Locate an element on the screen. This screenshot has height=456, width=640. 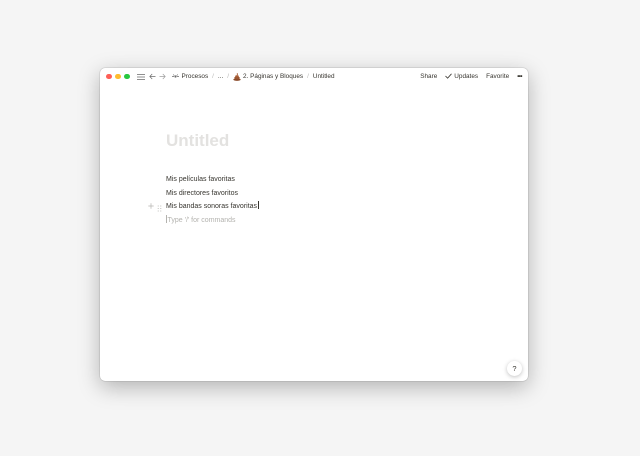
breadcrumb-label: Untitled is located at coordinates (323, 76).